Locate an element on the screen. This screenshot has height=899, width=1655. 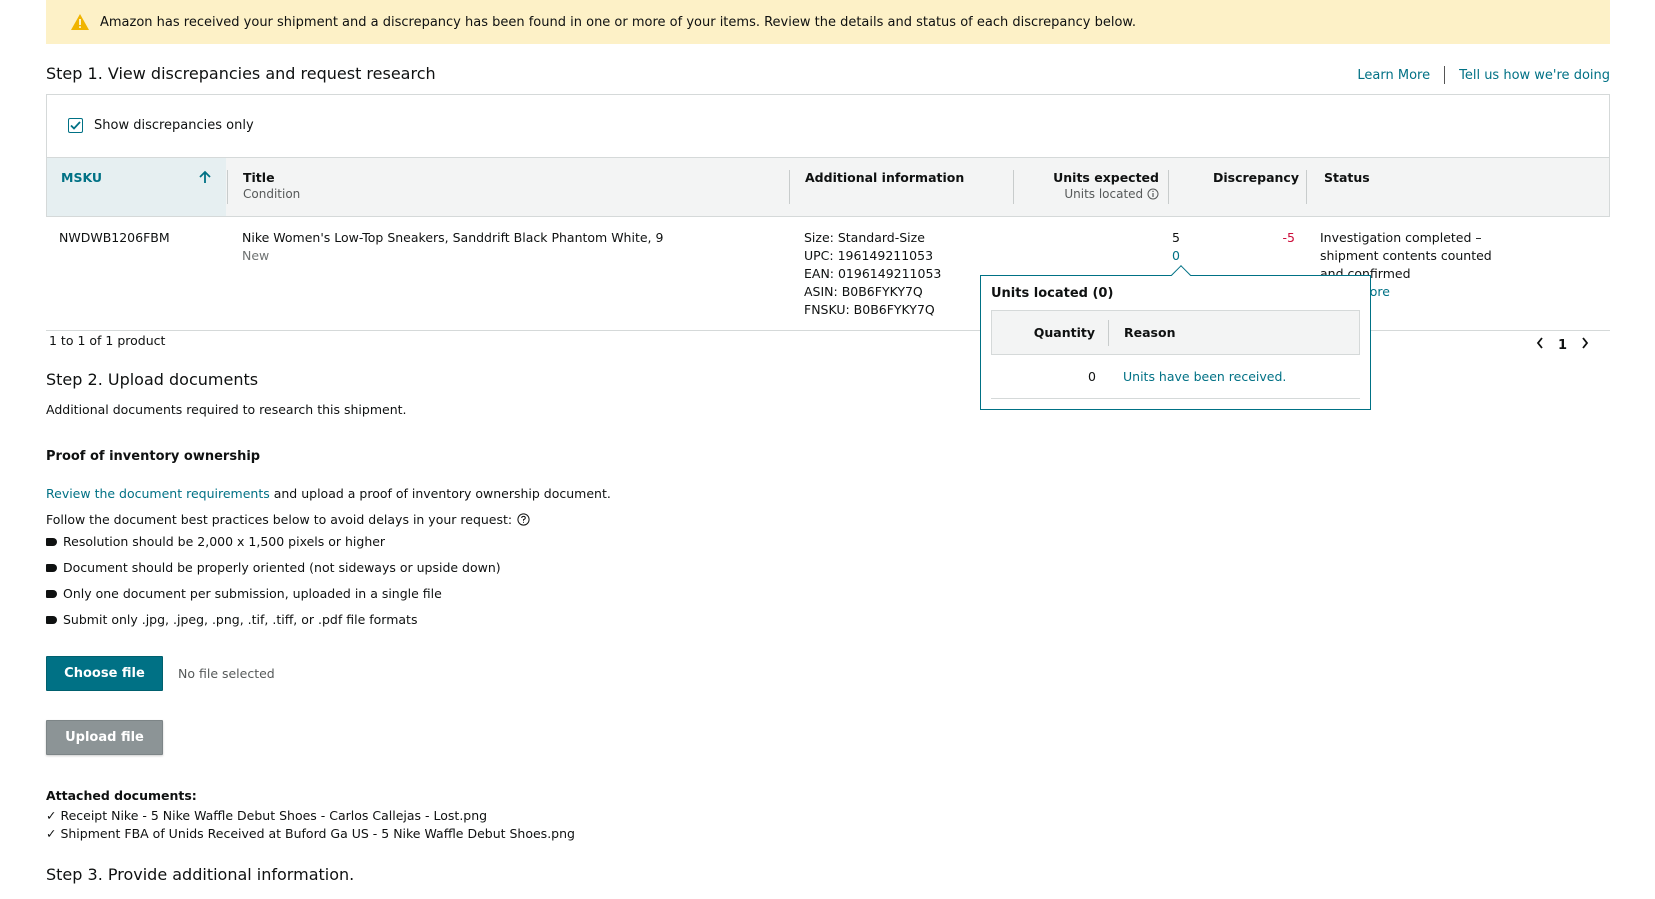
learn-more-link: Learn More is located at coordinates (1393, 75).